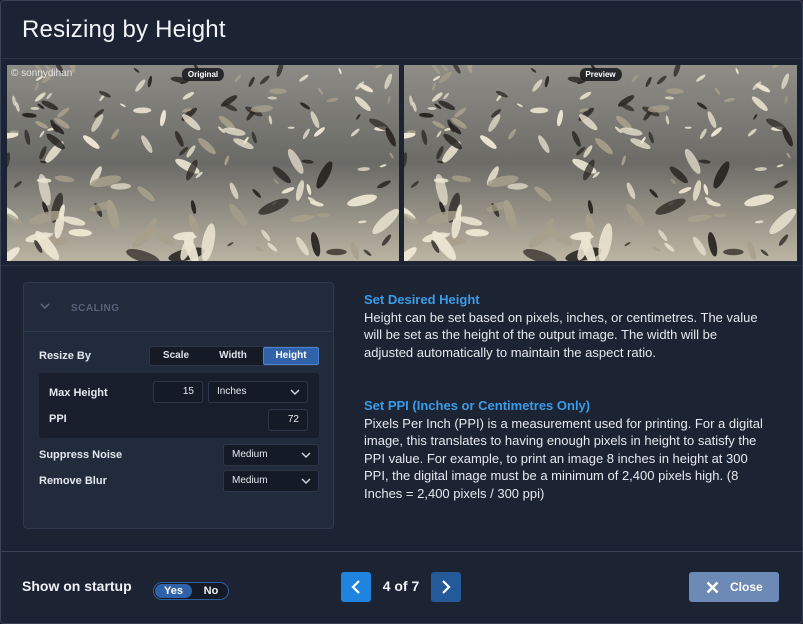 The width and height of the screenshot is (803, 624). I want to click on resize-option-width: Width, so click(233, 356).